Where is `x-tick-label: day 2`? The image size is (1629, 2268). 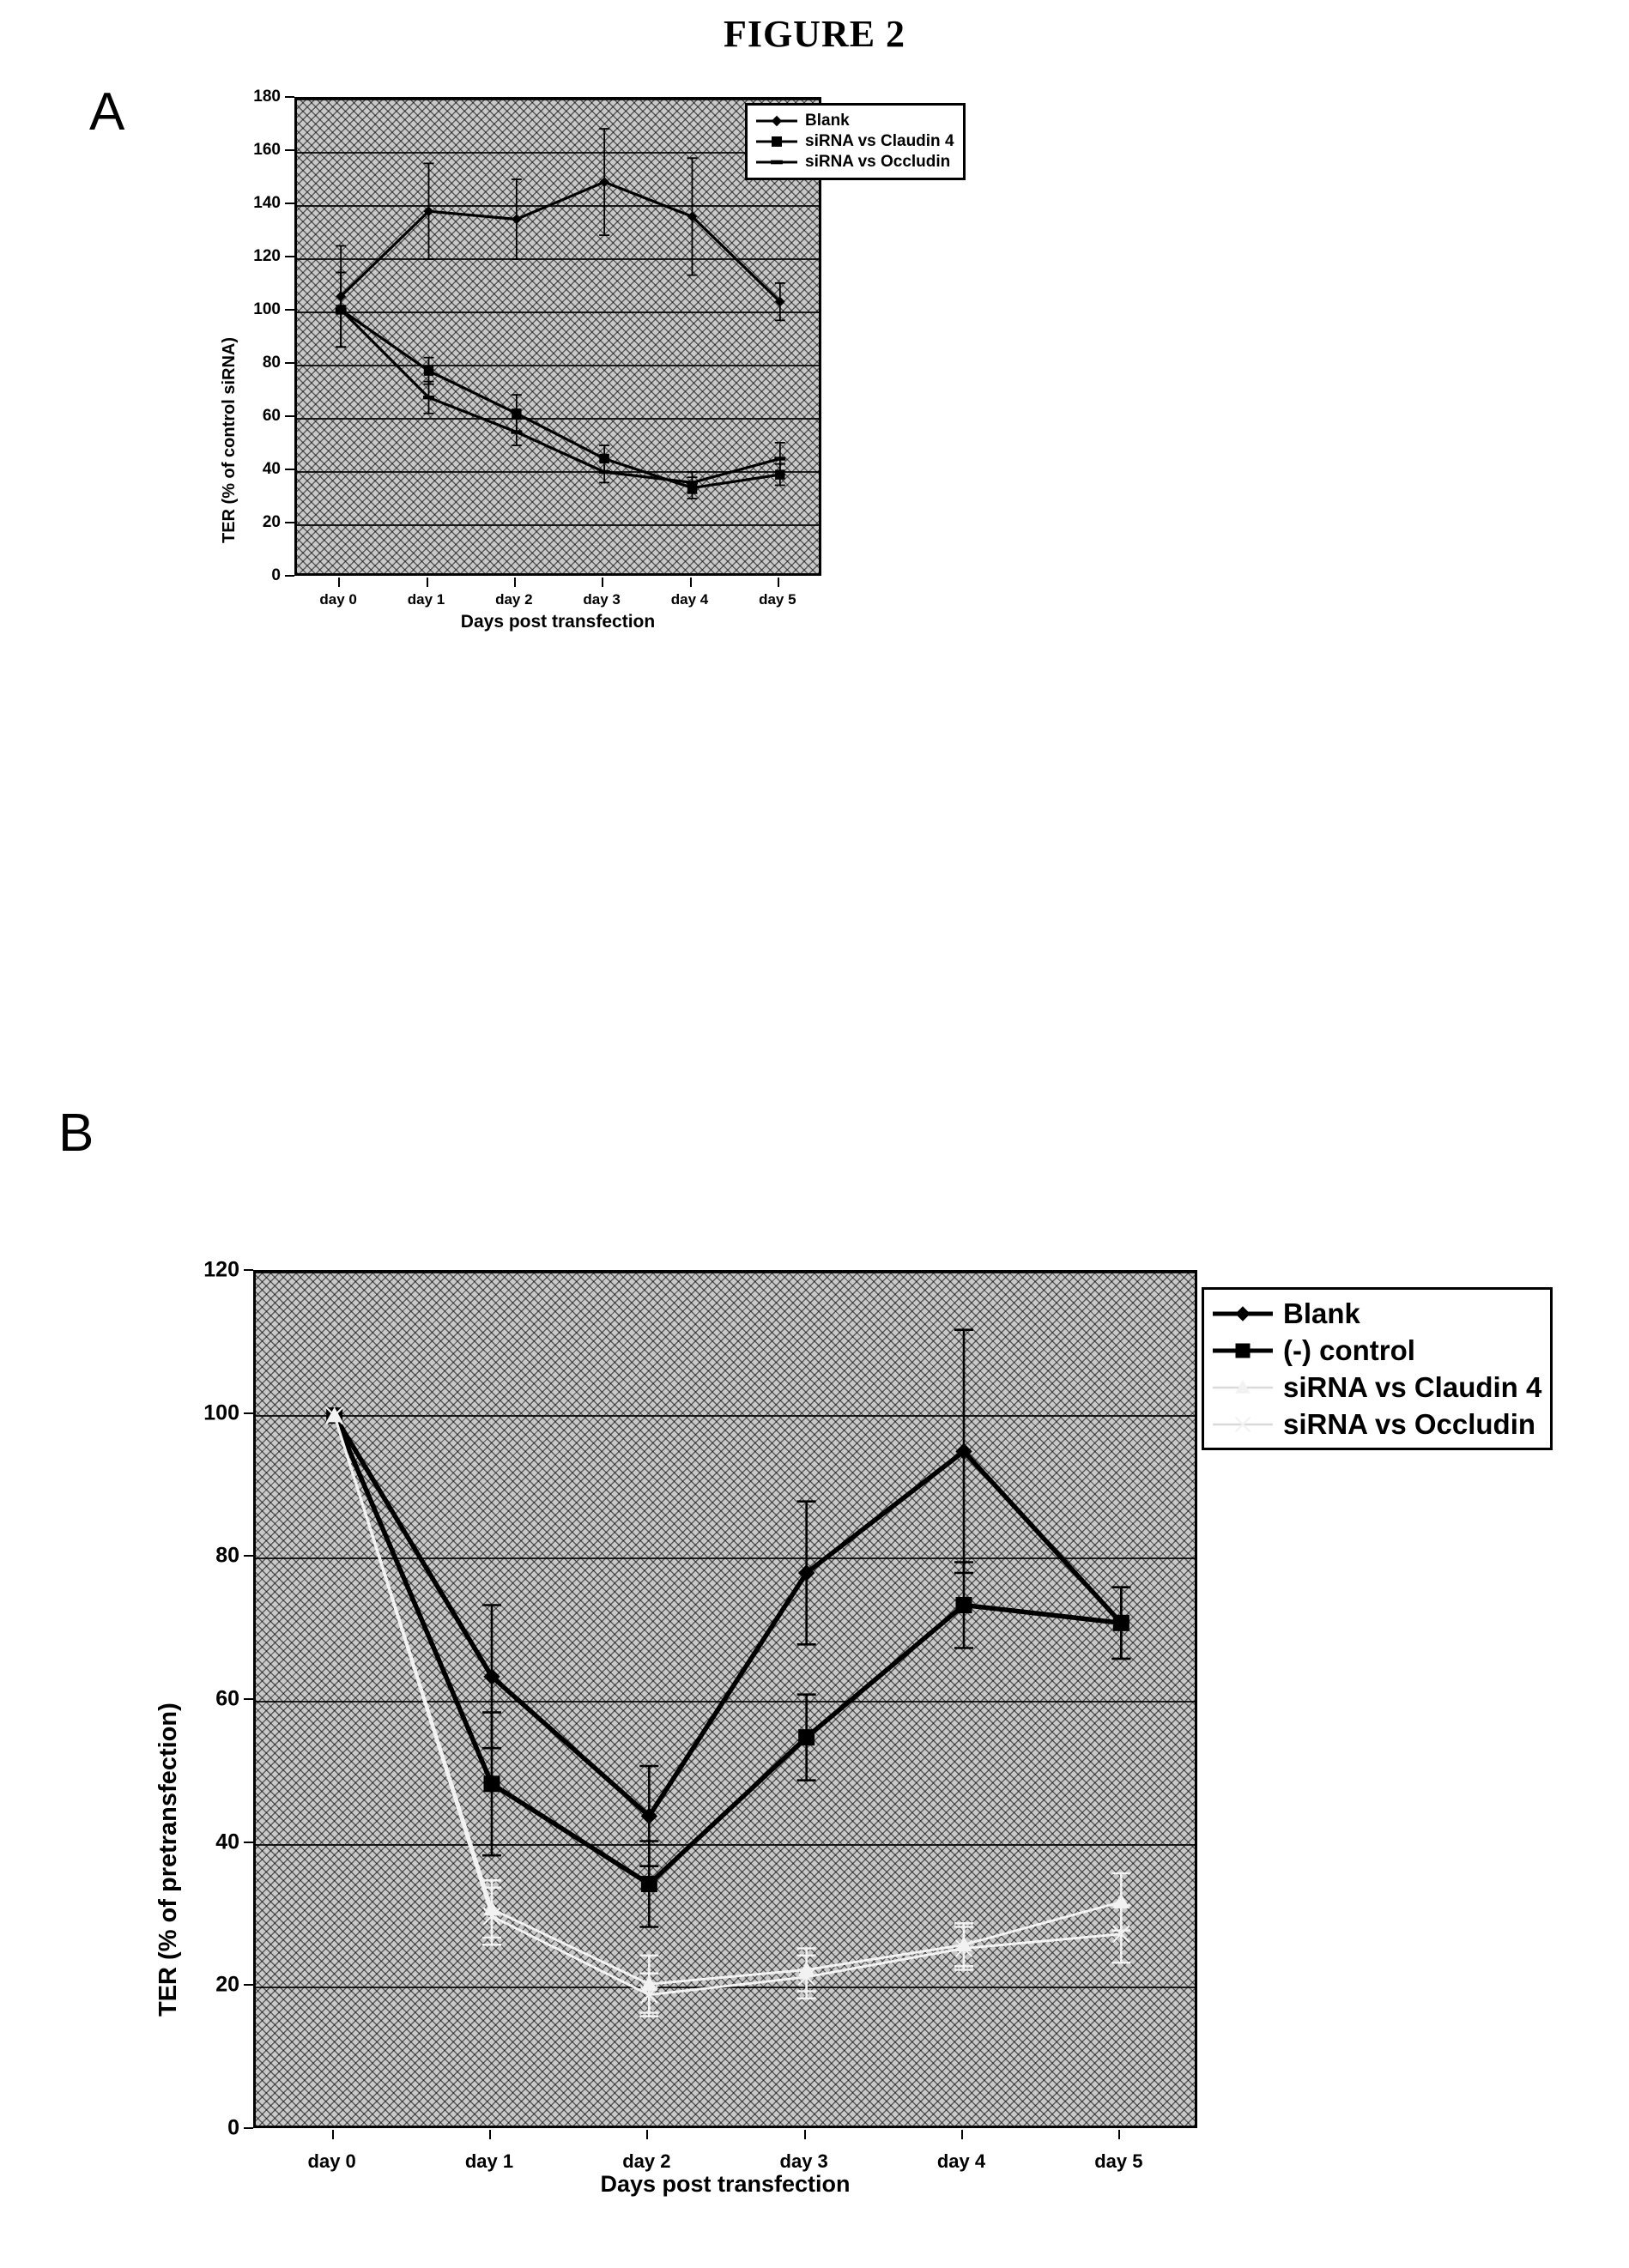
x-tick-label: day 2 is located at coordinates (646, 2161).